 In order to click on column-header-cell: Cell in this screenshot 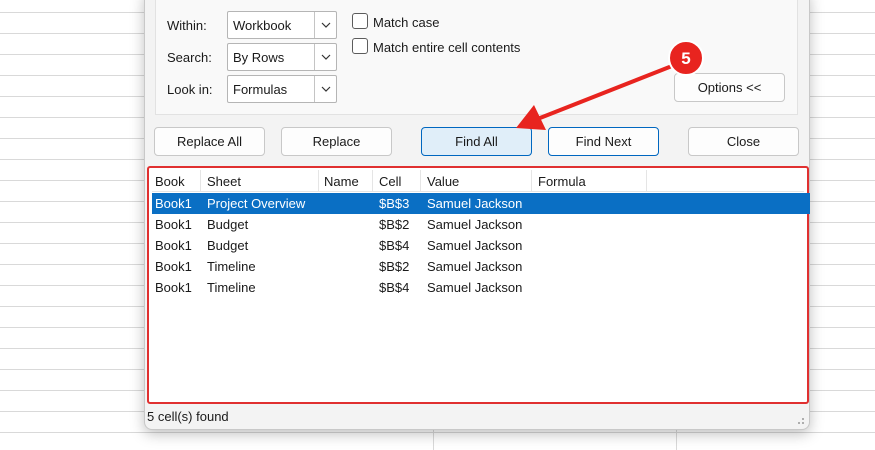, I will do `click(390, 181)`.